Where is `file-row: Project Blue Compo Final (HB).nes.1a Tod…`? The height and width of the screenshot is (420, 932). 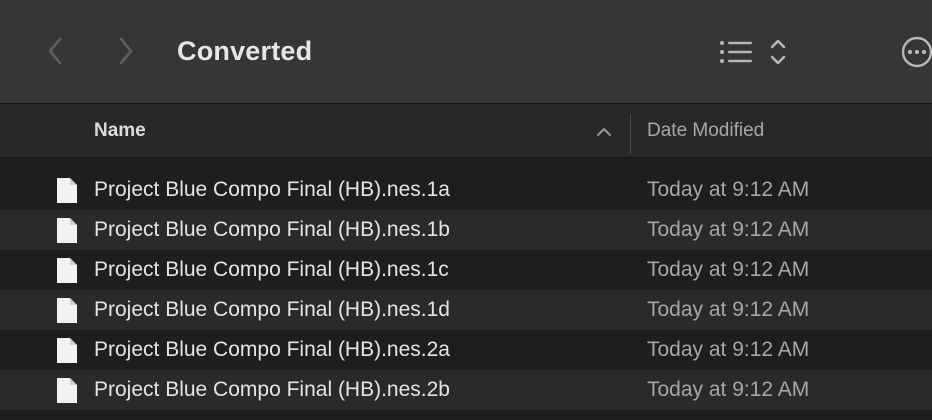
file-row: Project Blue Compo Final (HB).nes.1a Tod… is located at coordinates (466, 190).